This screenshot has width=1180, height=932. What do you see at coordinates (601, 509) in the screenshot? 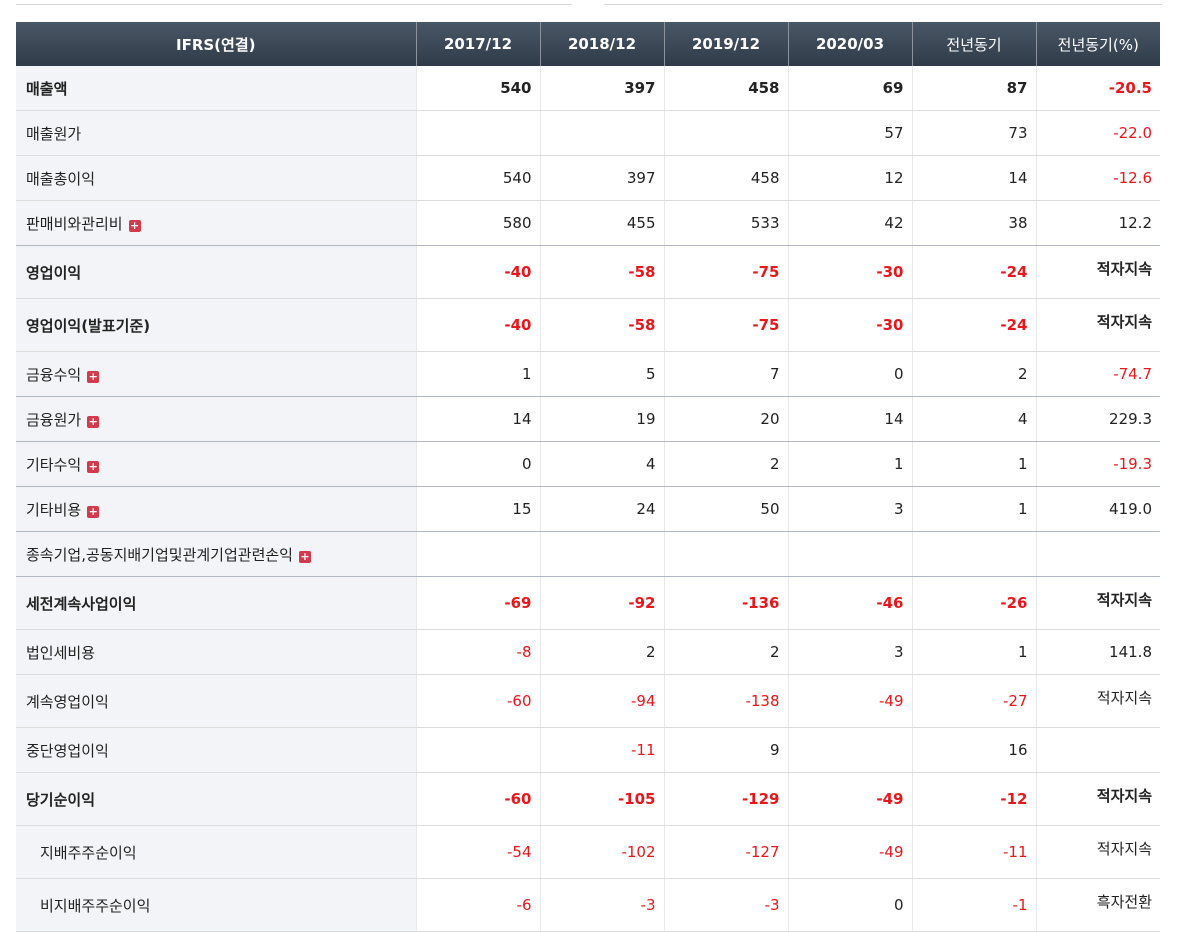
I see `value-cell: 24` at bounding box center [601, 509].